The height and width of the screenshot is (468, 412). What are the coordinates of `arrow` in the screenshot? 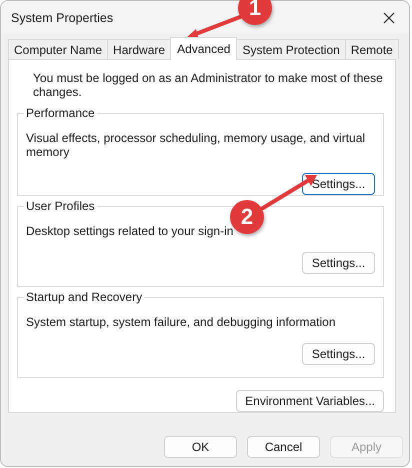 It's located at (214, 27).